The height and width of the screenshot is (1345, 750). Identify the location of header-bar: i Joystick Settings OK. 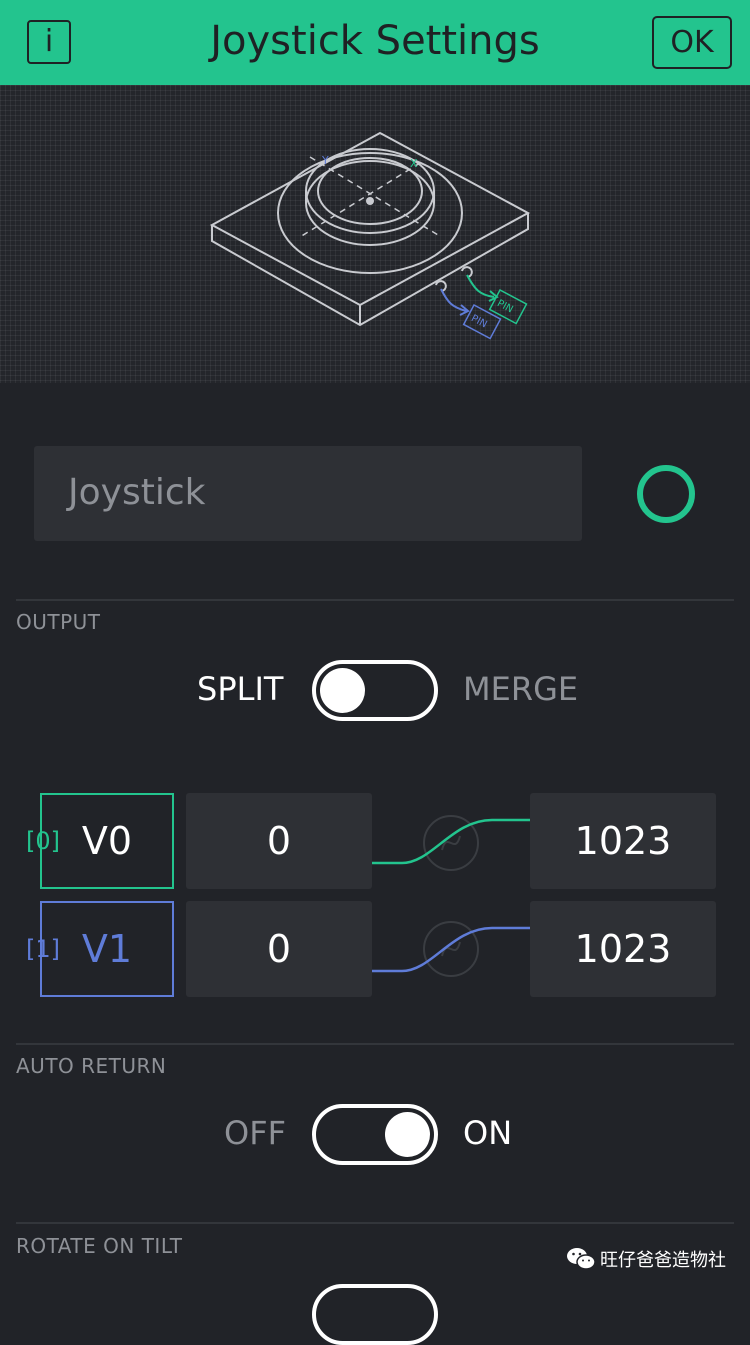
(375, 42).